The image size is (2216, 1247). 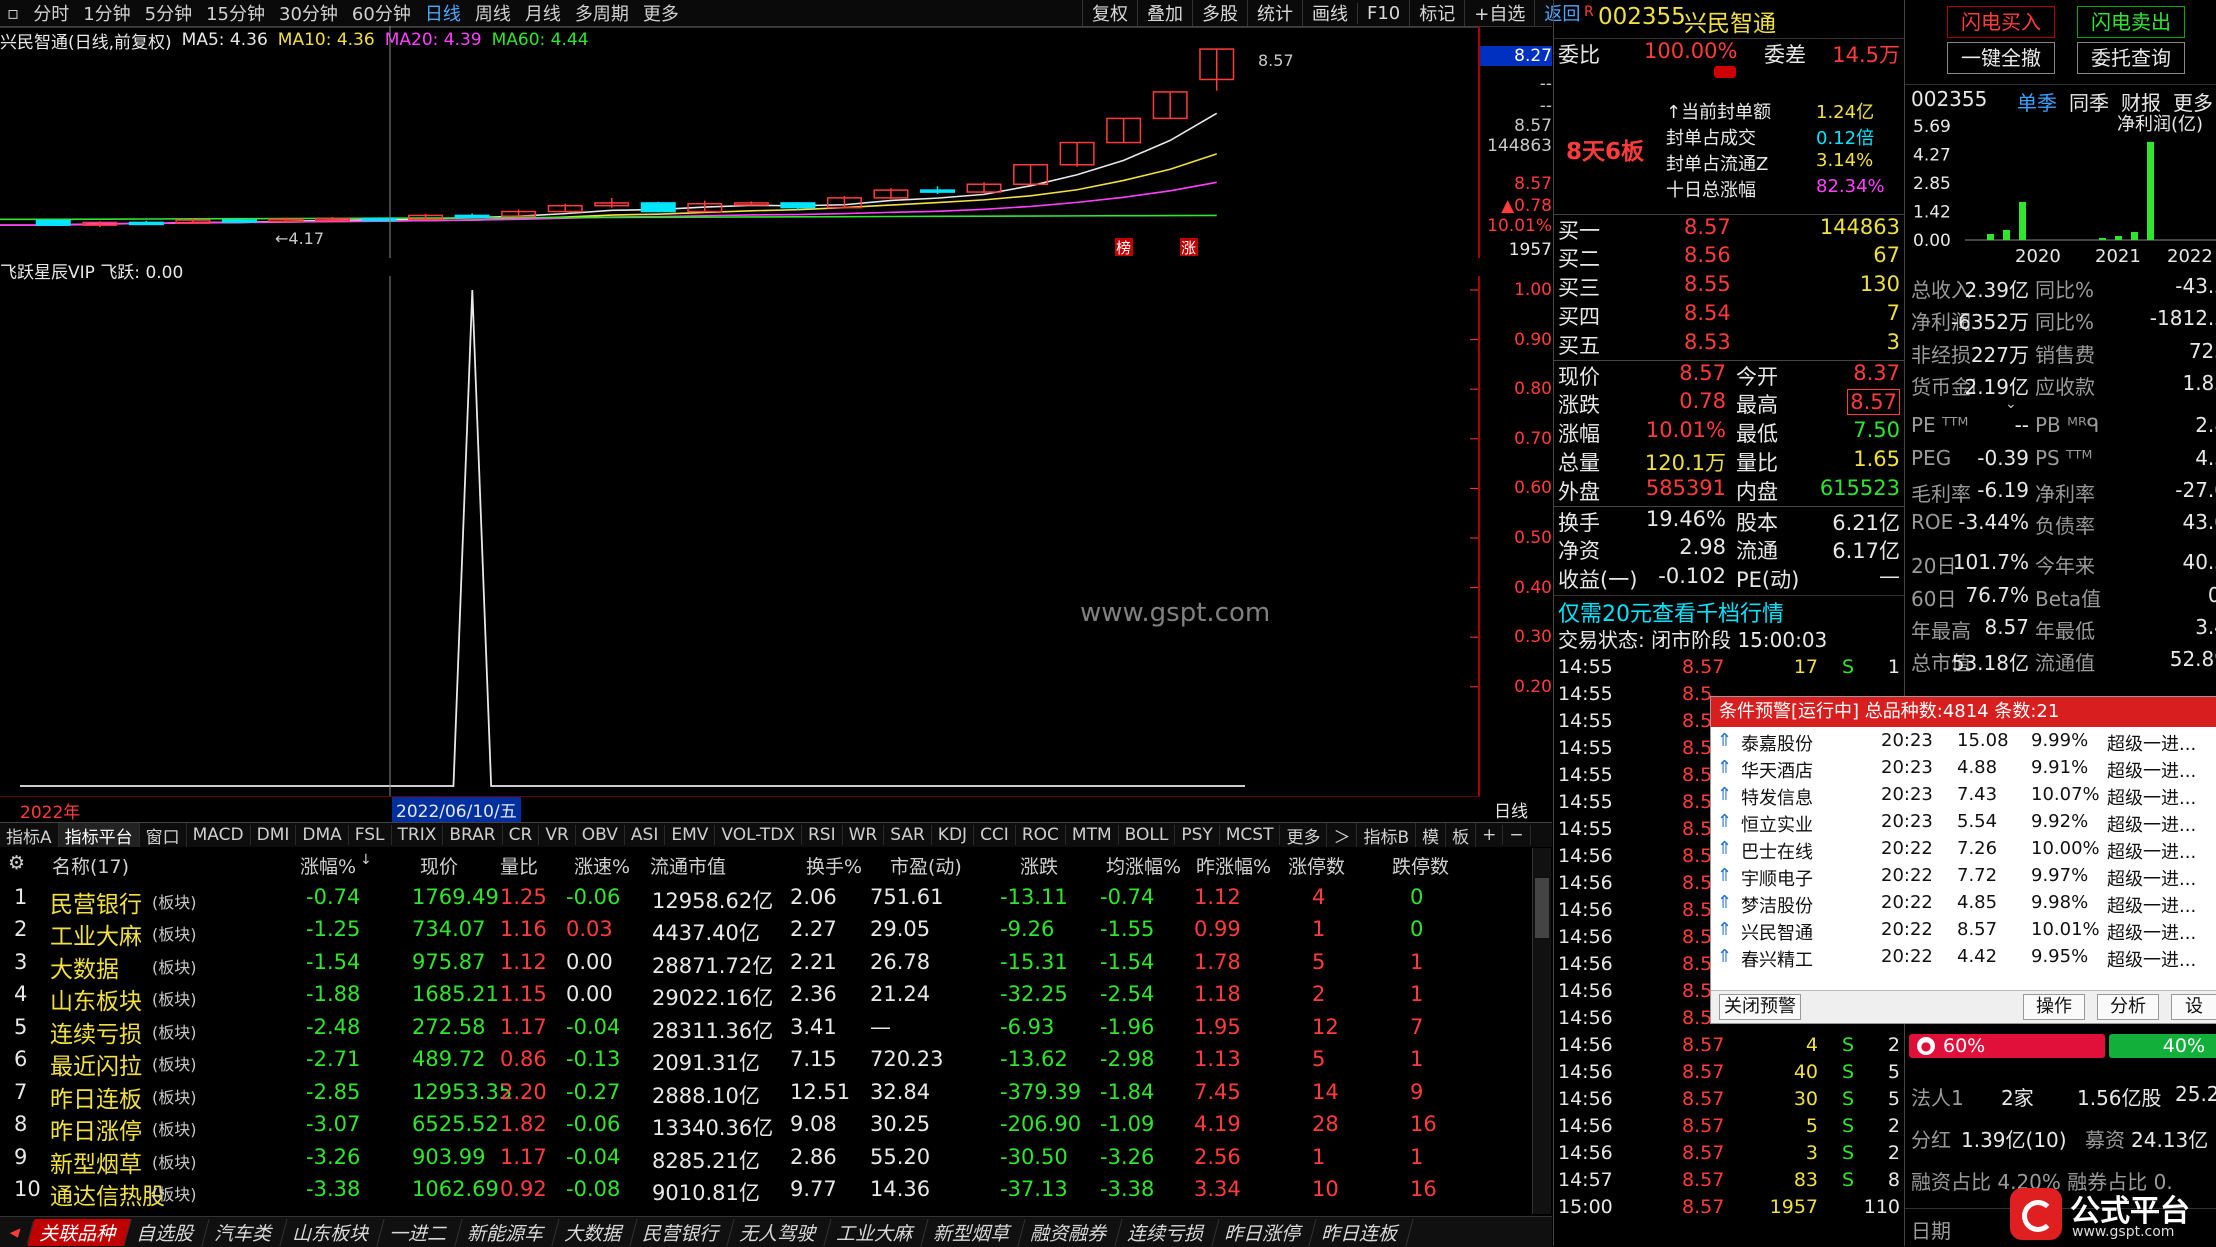 What do you see at coordinates (876, 1232) in the screenshot?
I see `bottom-tab: 工业大麻` at bounding box center [876, 1232].